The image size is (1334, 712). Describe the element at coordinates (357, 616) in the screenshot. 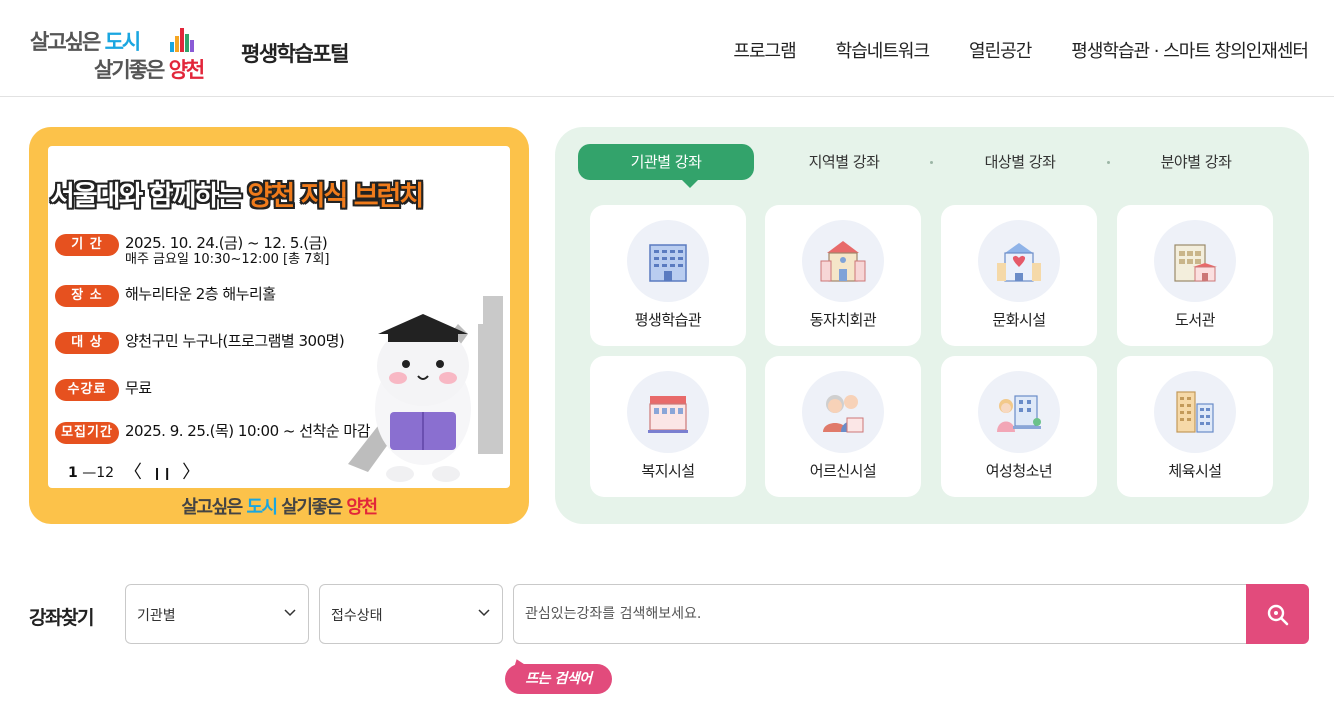

I see `select-value: 접수상태` at that location.